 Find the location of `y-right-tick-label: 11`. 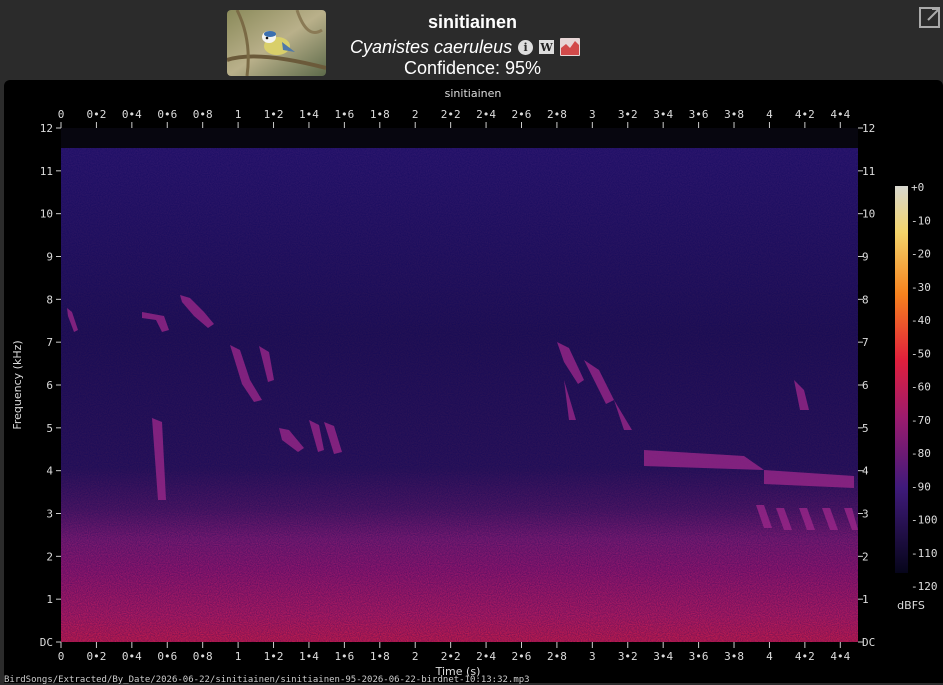

y-right-tick-label: 11 is located at coordinates (868, 171).